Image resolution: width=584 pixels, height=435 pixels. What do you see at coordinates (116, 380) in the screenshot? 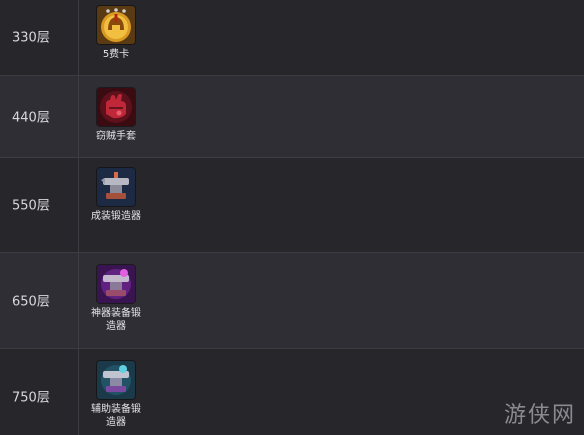
I see `anvil-support-item-icon` at bounding box center [116, 380].